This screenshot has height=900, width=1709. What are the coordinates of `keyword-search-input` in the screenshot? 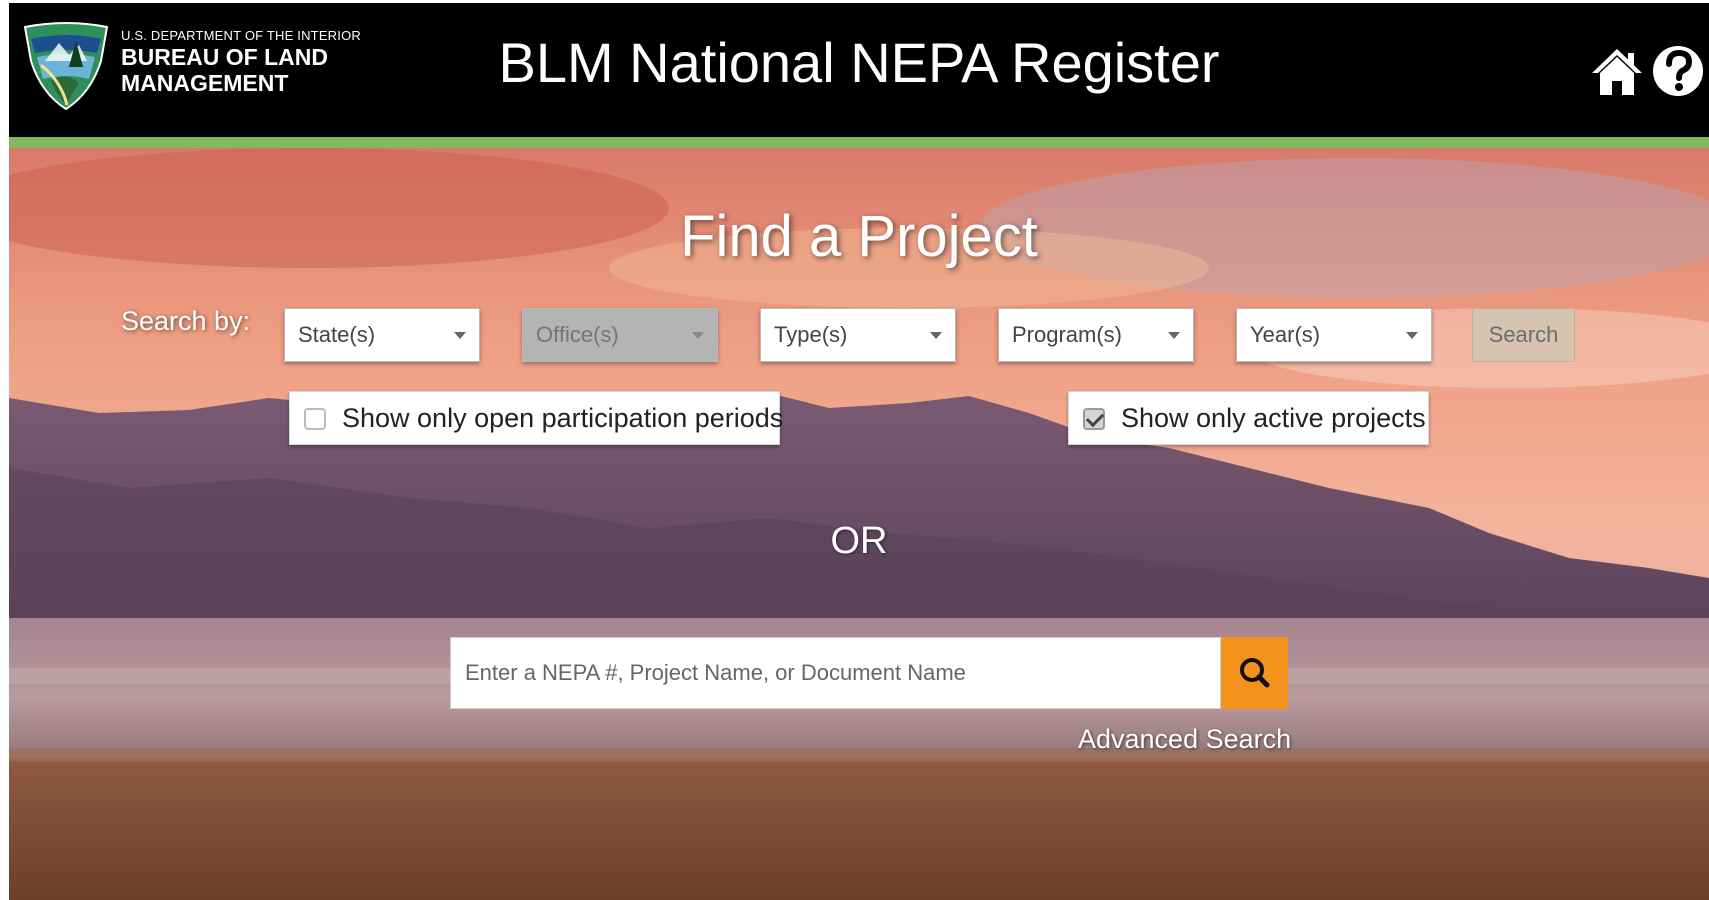 It's located at (835, 673).